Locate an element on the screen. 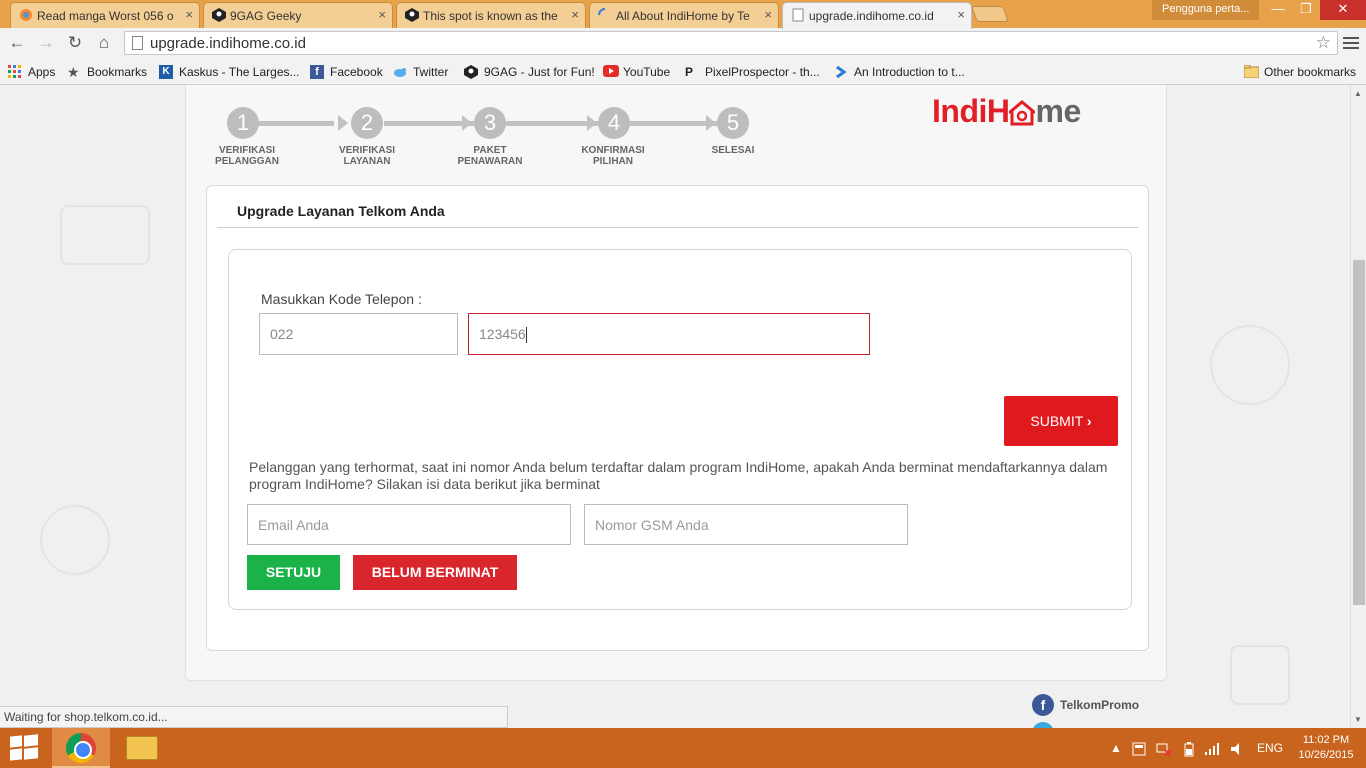  reload-icon: ↻ is located at coordinates (75, 43).